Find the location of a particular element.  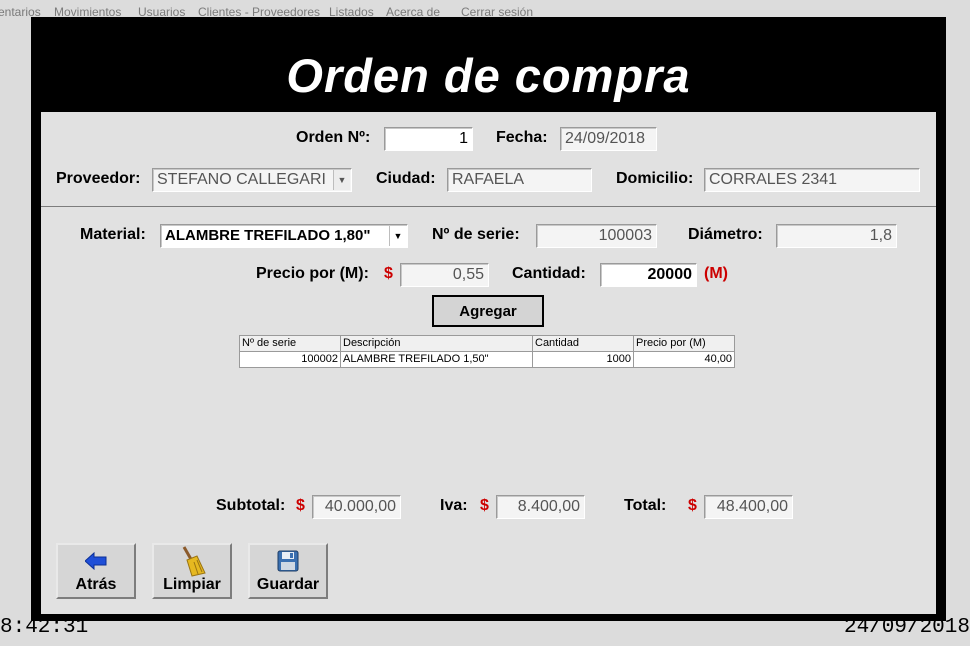

proveedor-label: Proveedor: is located at coordinates (98, 178).